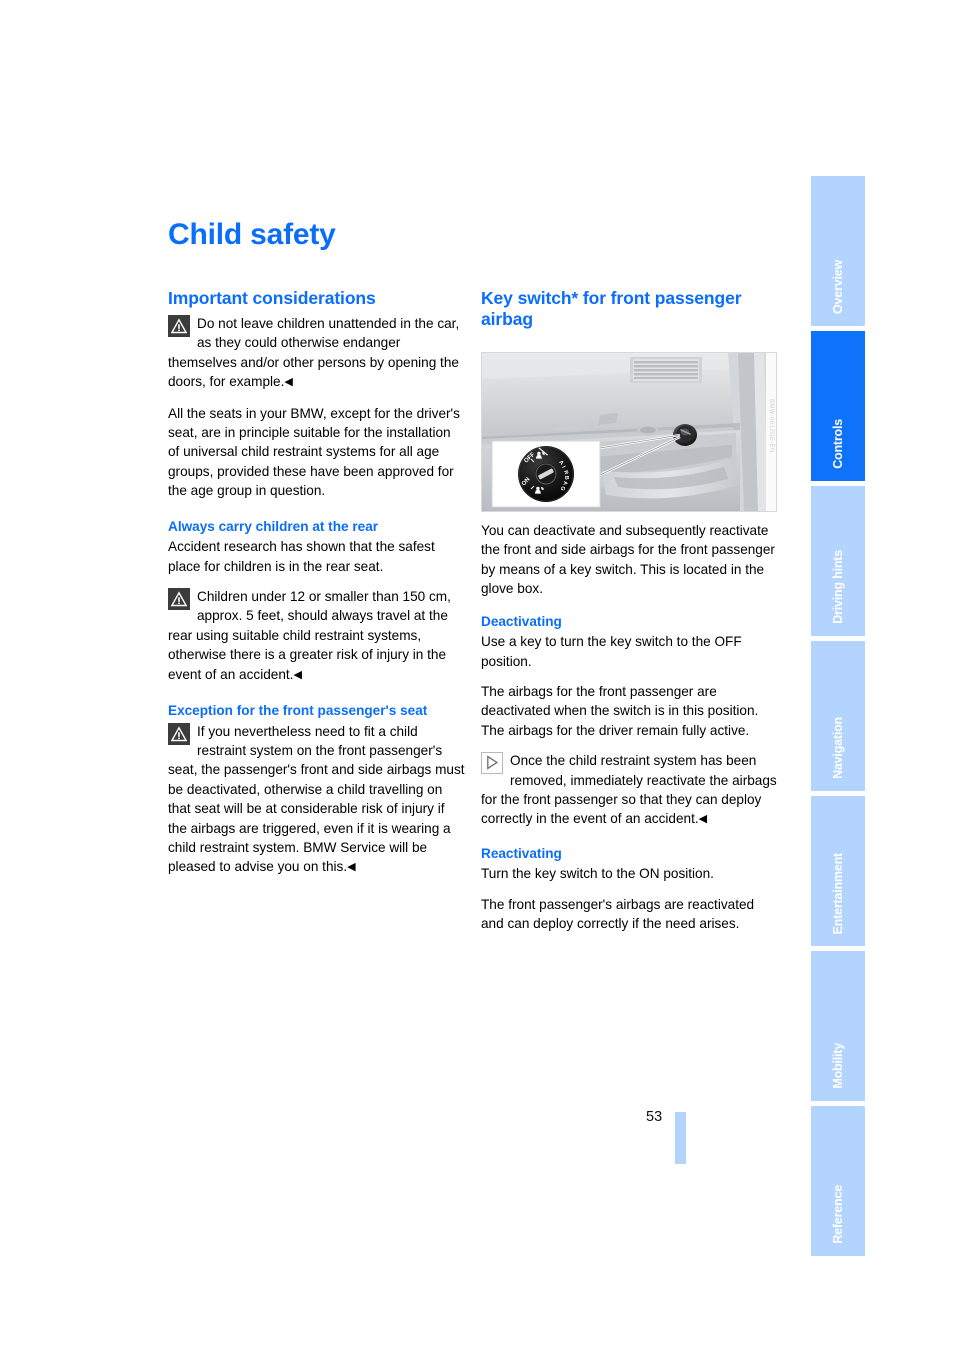 The image size is (954, 1351). I want to click on sidebar-tab-entertainment: Entertainment, so click(838, 871).